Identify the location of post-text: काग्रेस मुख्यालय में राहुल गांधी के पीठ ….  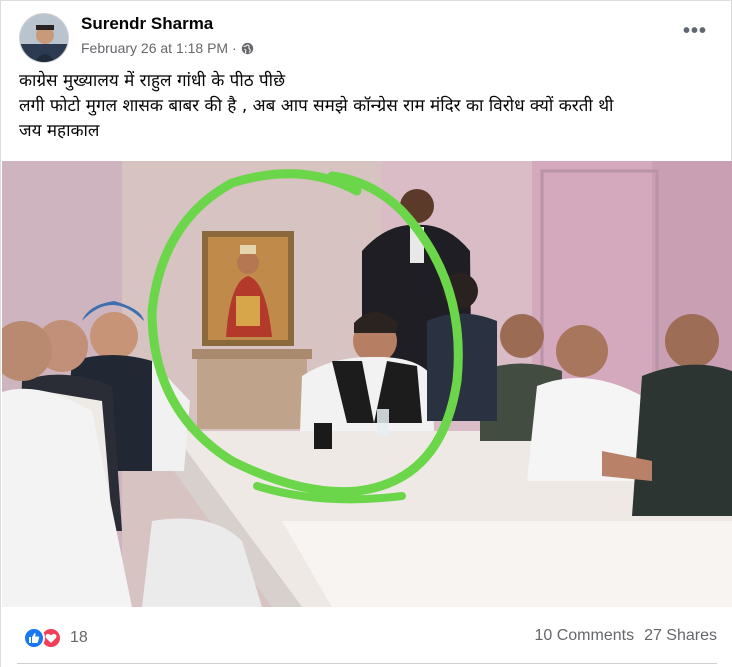
(369, 106).